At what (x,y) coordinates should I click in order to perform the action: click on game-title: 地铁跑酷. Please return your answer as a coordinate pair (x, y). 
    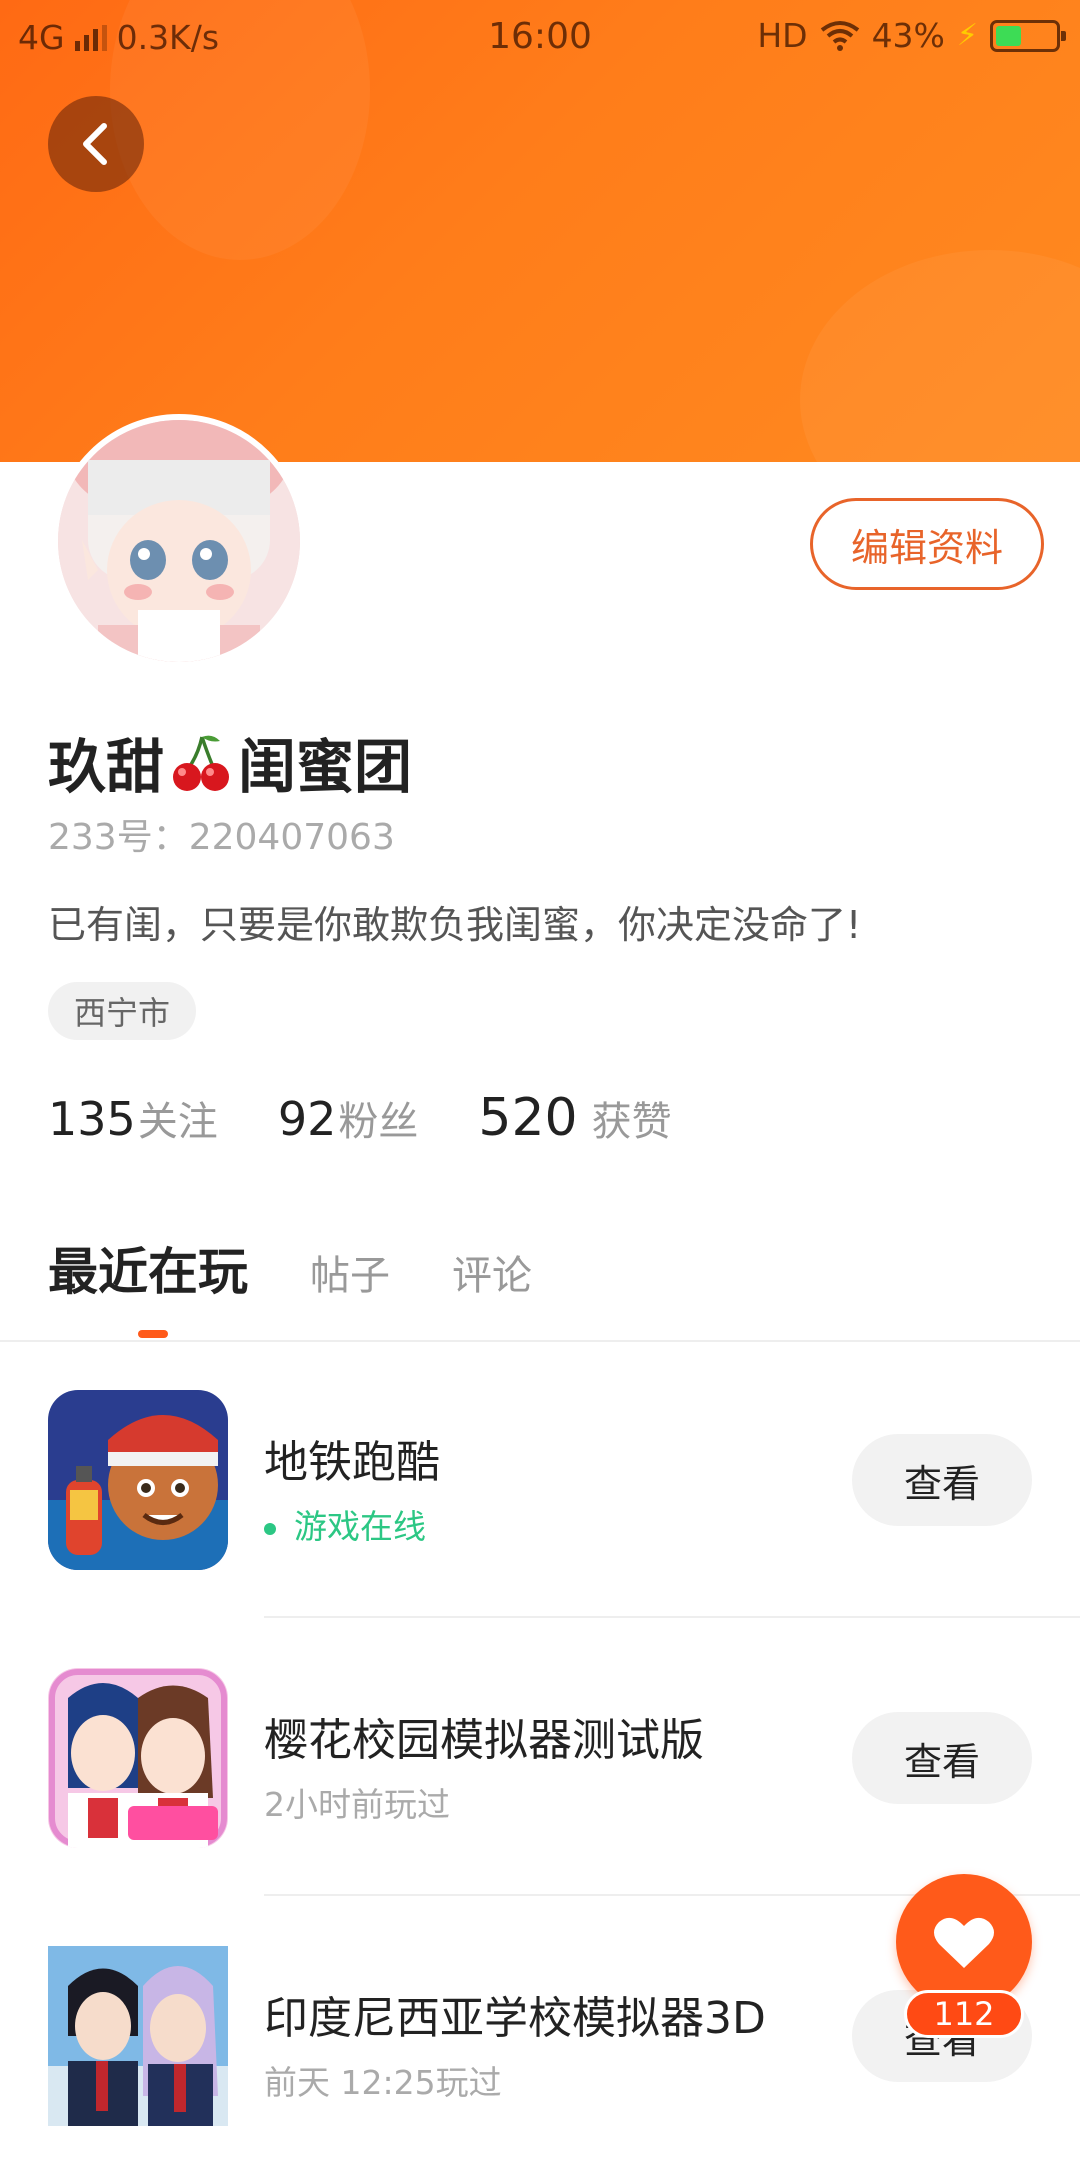
    Looking at the image, I should click on (352, 1462).